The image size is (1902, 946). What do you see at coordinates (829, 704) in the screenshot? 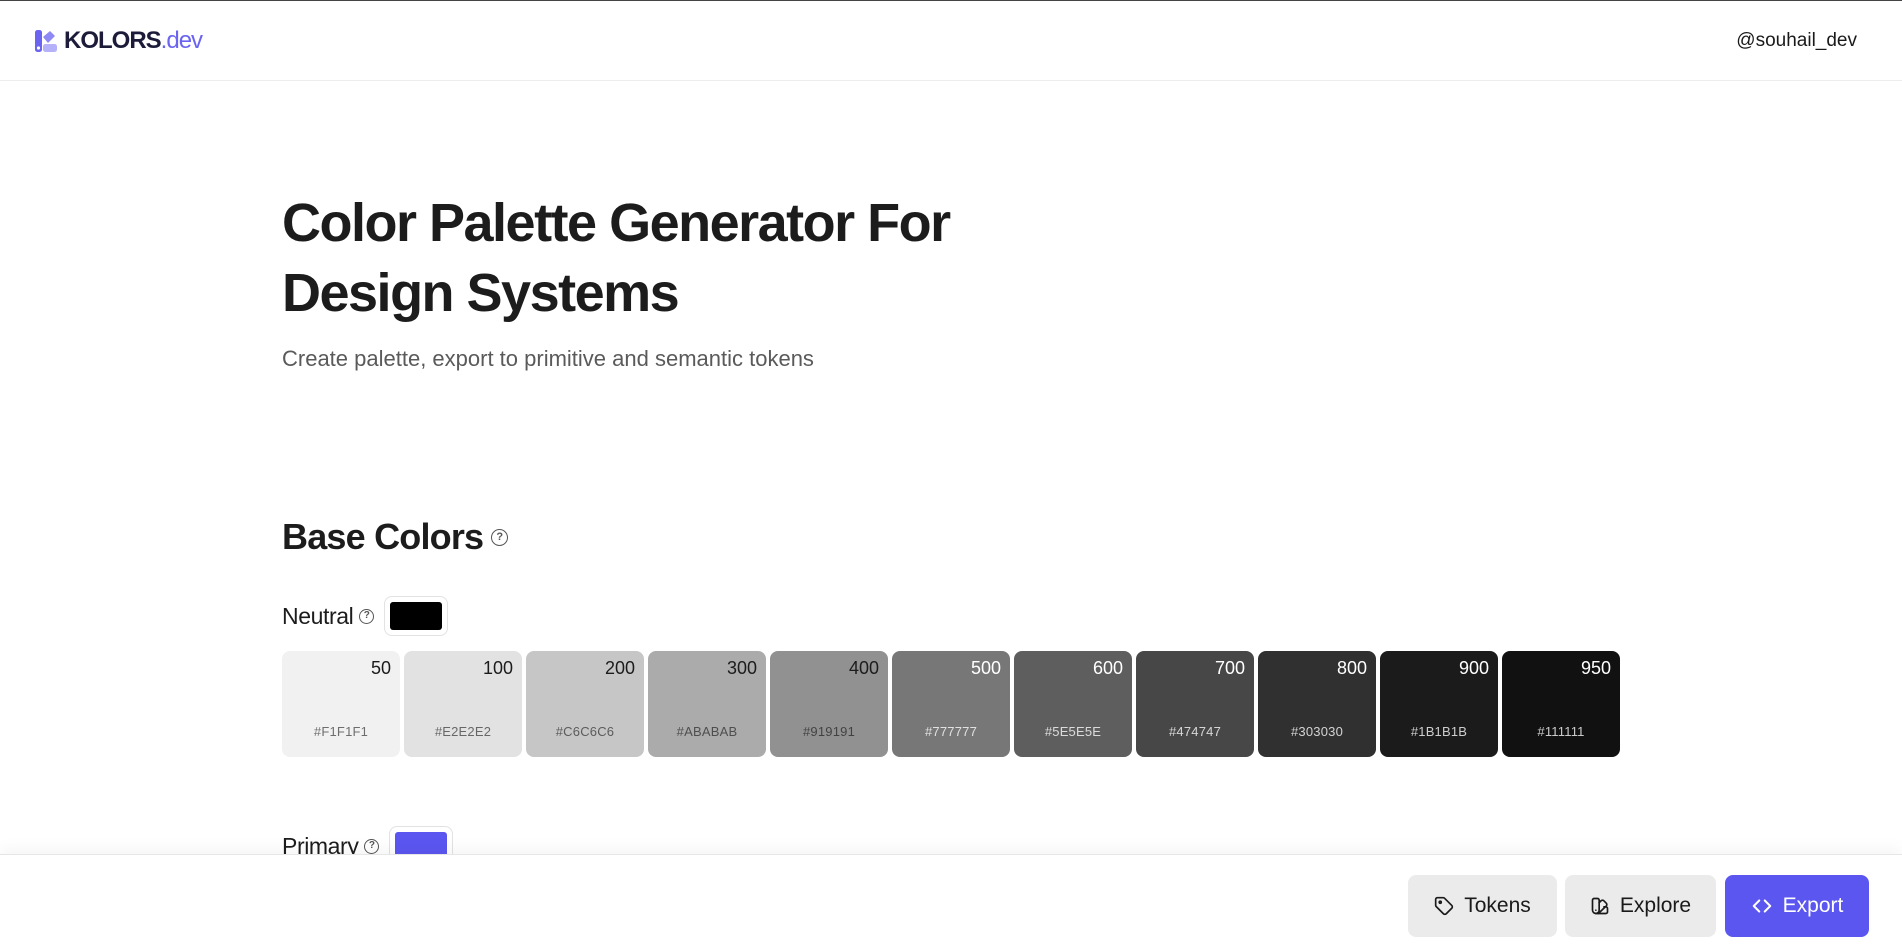
I see `neutral-shade-swatch: 400 #919191` at bounding box center [829, 704].